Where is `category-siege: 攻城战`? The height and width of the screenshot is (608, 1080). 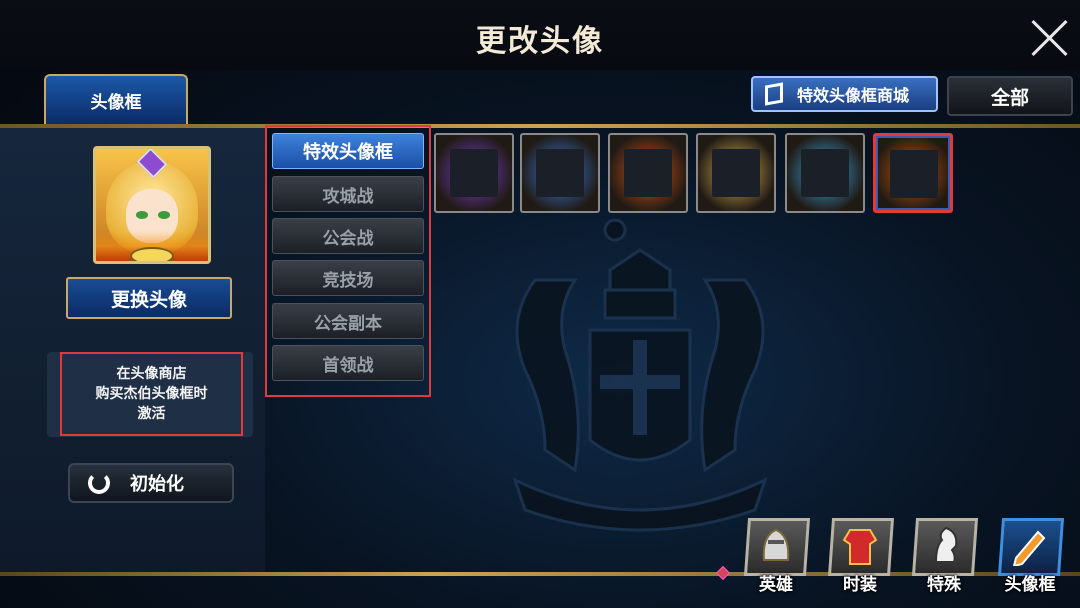
category-siege: 攻城战 is located at coordinates (348, 194).